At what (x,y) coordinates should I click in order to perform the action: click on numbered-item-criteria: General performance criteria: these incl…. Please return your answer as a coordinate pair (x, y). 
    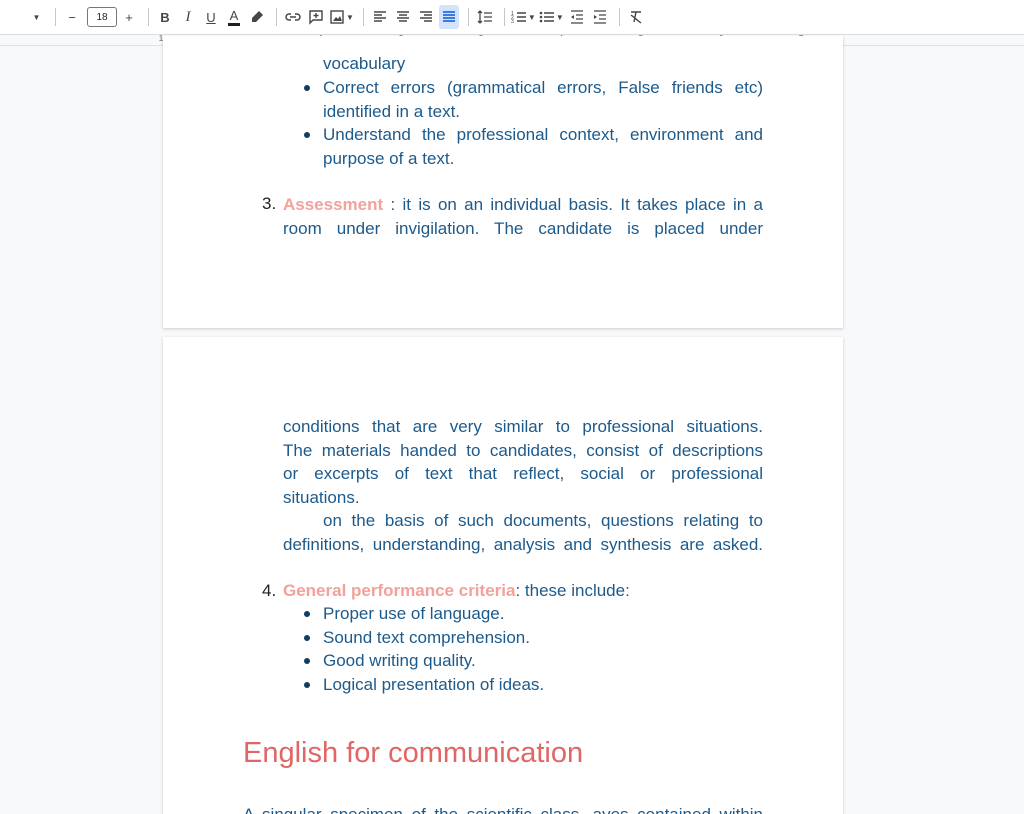
    Looking at the image, I should click on (456, 590).